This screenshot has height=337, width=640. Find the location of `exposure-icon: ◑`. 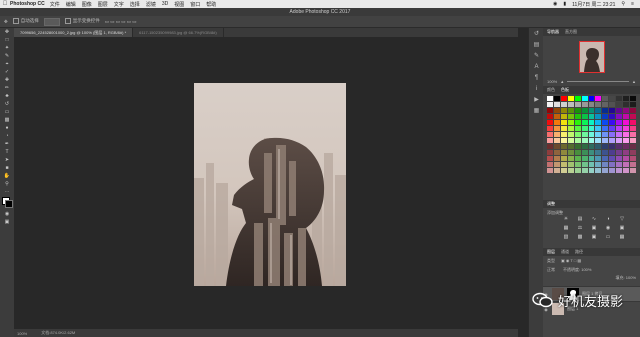

exposure-icon: ◑ is located at coordinates (608, 219).